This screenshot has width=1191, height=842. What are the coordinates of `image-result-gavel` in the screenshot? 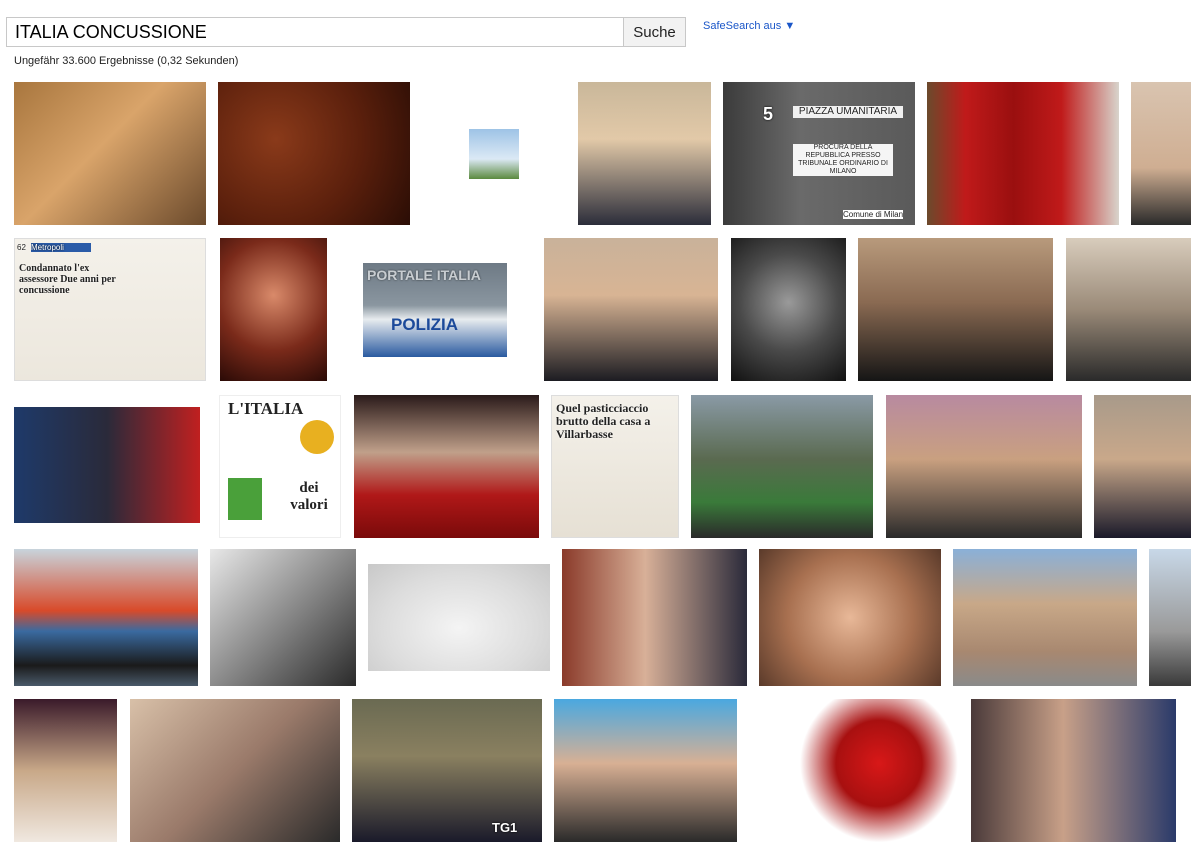 It's located at (314, 153).